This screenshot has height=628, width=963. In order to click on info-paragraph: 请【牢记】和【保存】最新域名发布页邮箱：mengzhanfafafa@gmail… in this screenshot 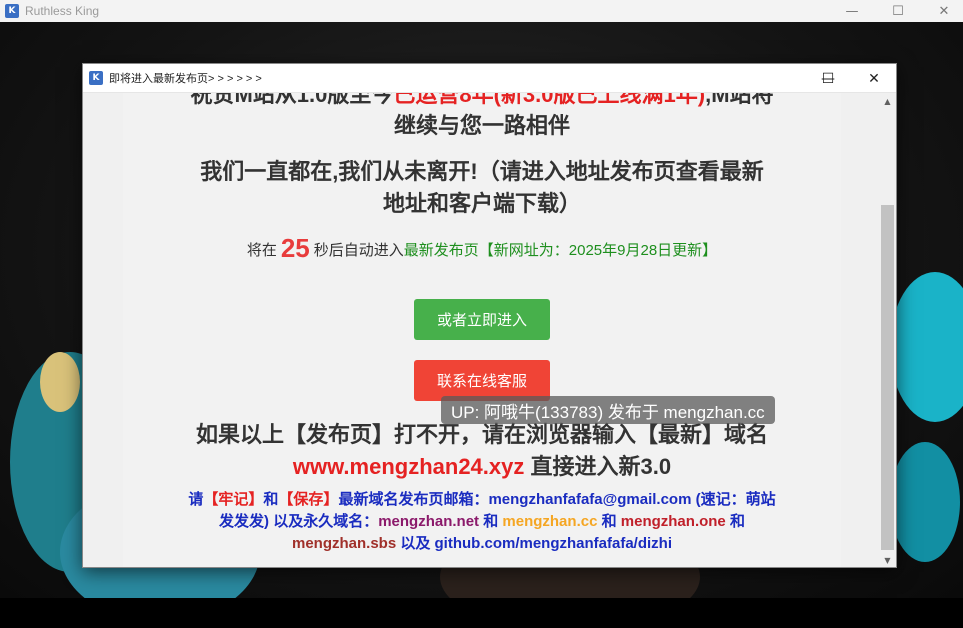, I will do `click(482, 522)`.